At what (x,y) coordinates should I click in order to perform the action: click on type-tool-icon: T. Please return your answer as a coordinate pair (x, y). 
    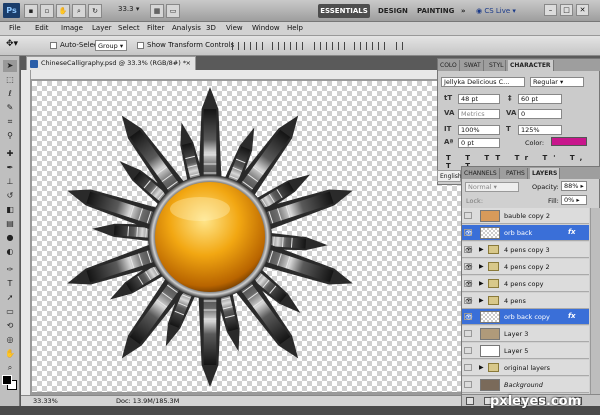
    Looking at the image, I should click on (10, 284).